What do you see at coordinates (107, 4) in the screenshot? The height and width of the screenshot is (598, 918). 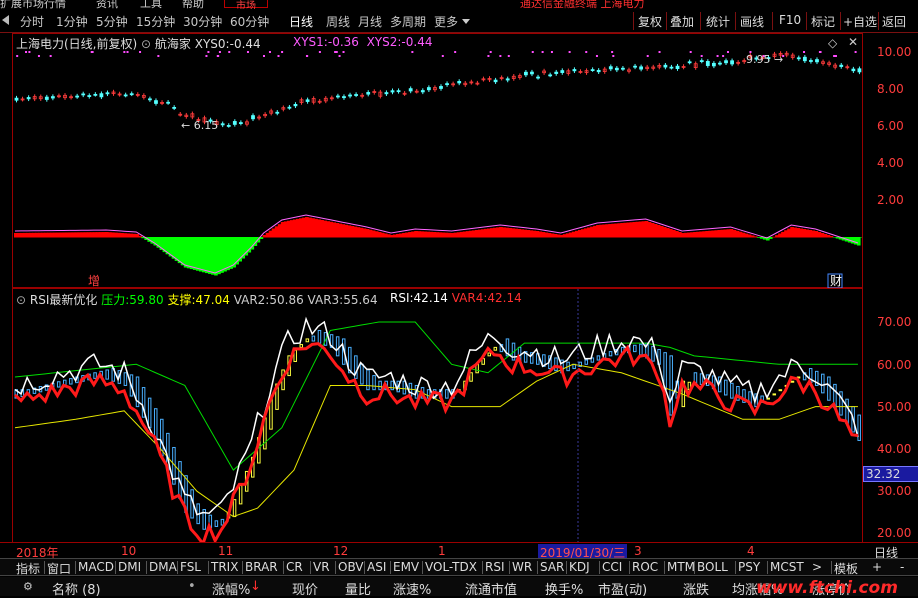 I see `menu-item-news: 资讯` at bounding box center [107, 4].